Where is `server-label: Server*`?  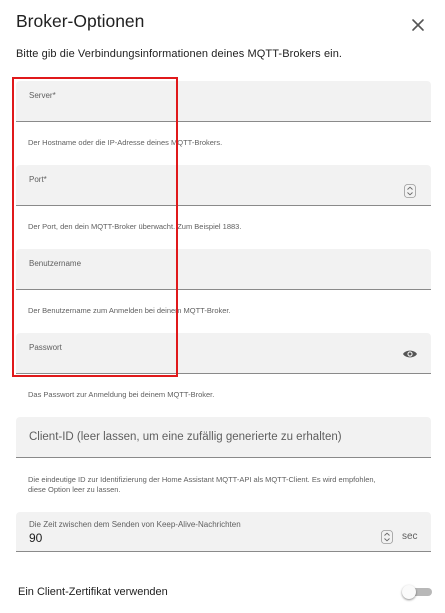 server-label: Server* is located at coordinates (42, 95).